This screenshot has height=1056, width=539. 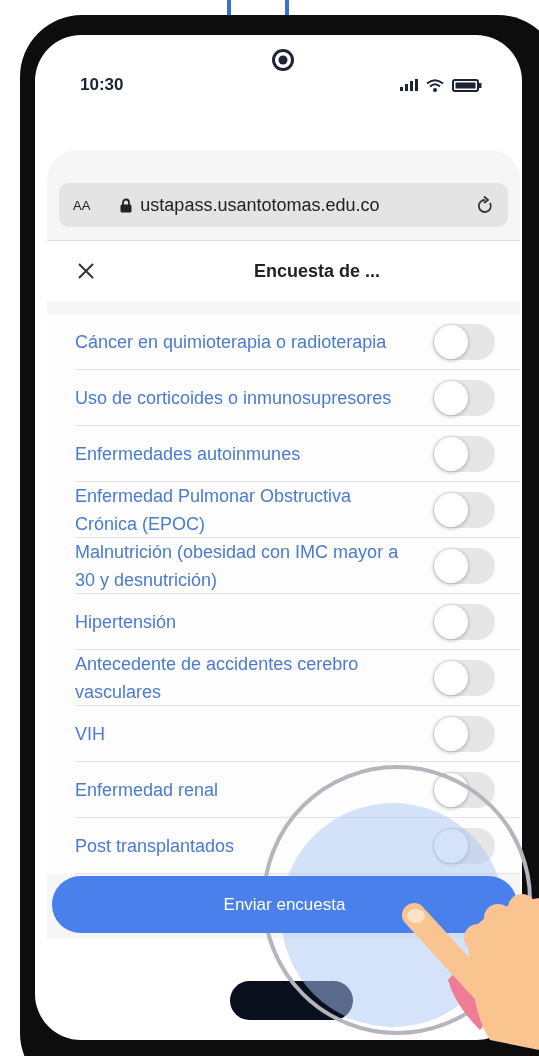 I want to click on reload-icon, so click(x=485, y=205).